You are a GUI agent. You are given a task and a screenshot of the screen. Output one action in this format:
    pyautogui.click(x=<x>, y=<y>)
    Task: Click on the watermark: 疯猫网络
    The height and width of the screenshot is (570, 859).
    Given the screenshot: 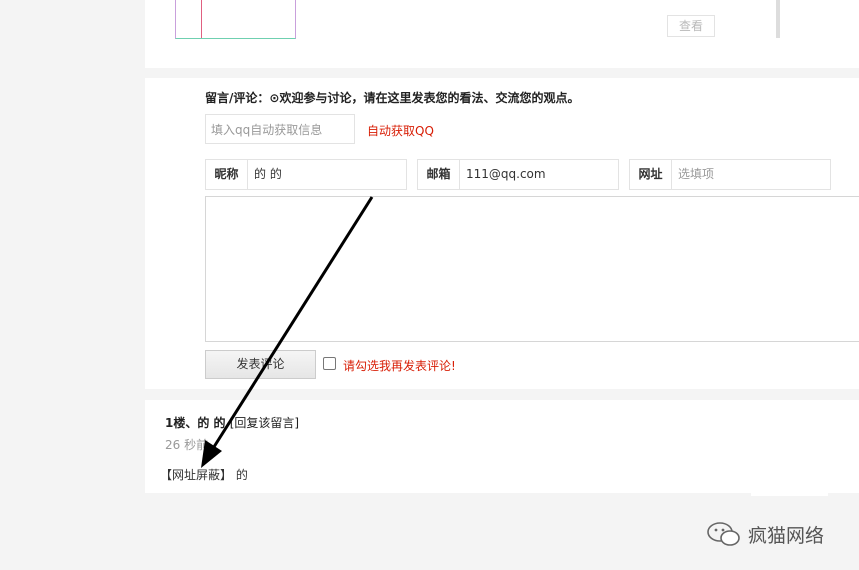 What is the action you would take?
    pyautogui.click(x=765, y=534)
    